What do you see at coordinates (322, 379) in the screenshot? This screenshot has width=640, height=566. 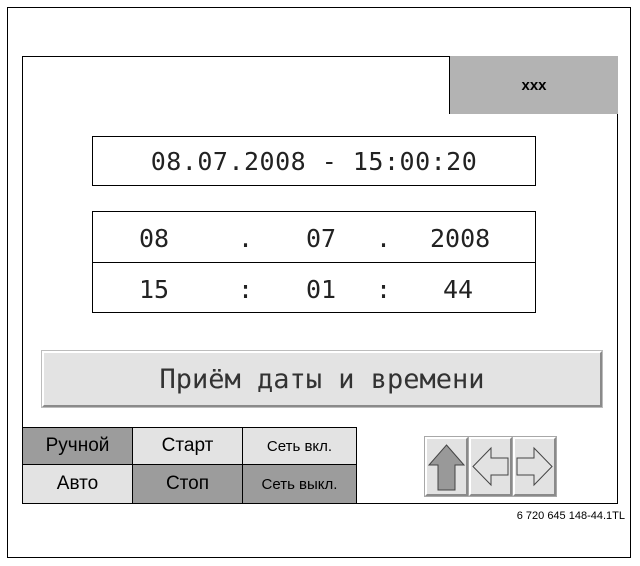 I see `accept-datetime-button: Приём даты и времени` at bounding box center [322, 379].